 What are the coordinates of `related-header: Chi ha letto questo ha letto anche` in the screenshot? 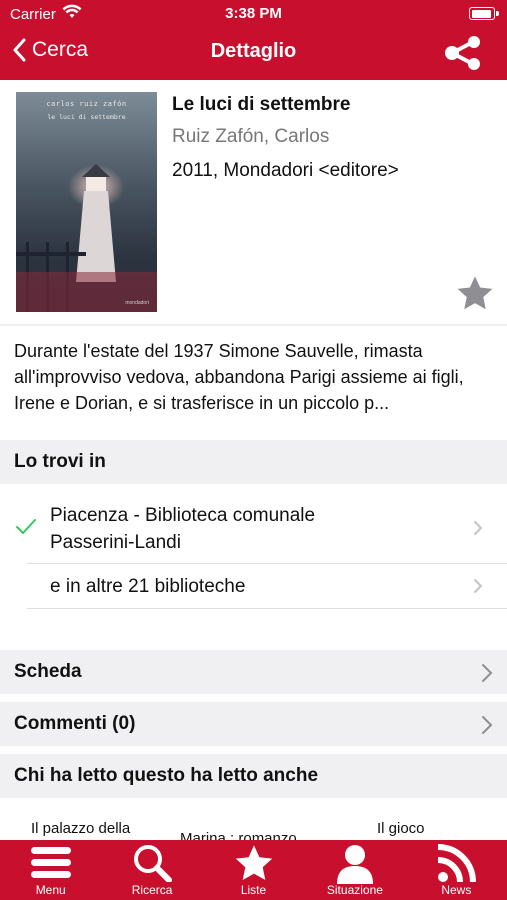 It's located at (253, 776).